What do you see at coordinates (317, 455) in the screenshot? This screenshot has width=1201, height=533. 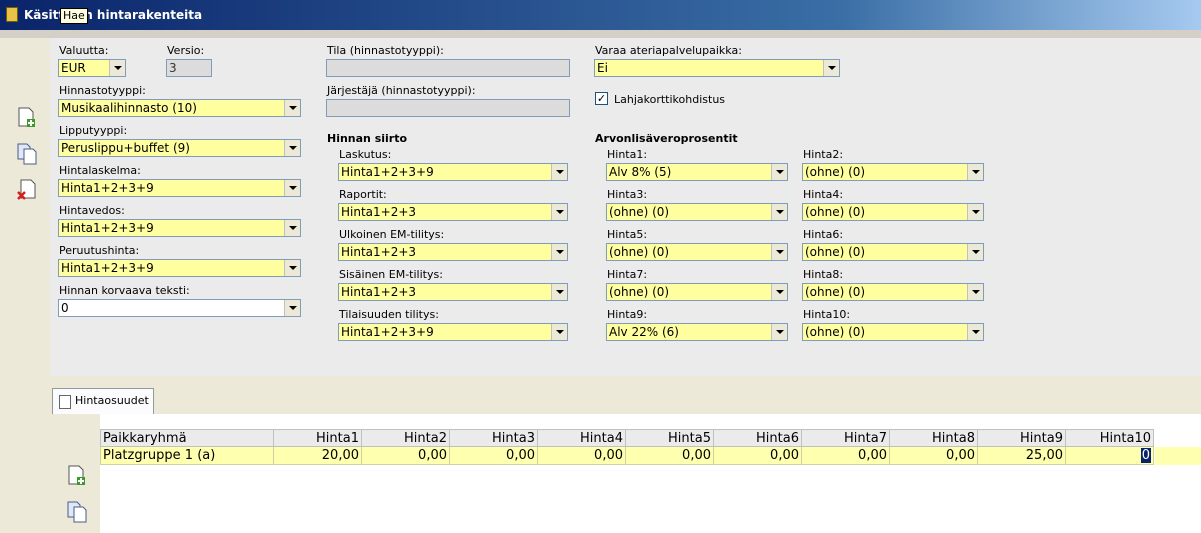 I see `table-cell: 20,00` at bounding box center [317, 455].